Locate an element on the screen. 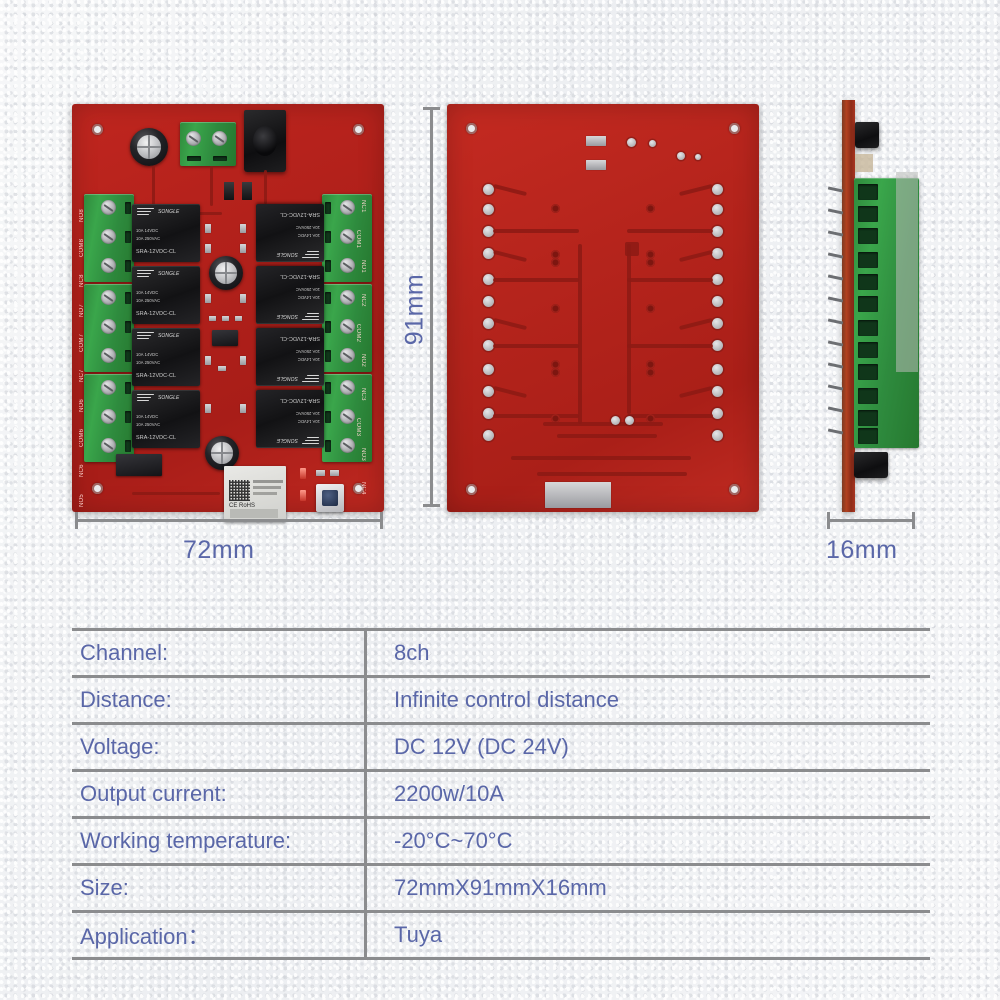 This screenshot has width=1000, height=1000. dc-barrel-jack is located at coordinates (265, 141).